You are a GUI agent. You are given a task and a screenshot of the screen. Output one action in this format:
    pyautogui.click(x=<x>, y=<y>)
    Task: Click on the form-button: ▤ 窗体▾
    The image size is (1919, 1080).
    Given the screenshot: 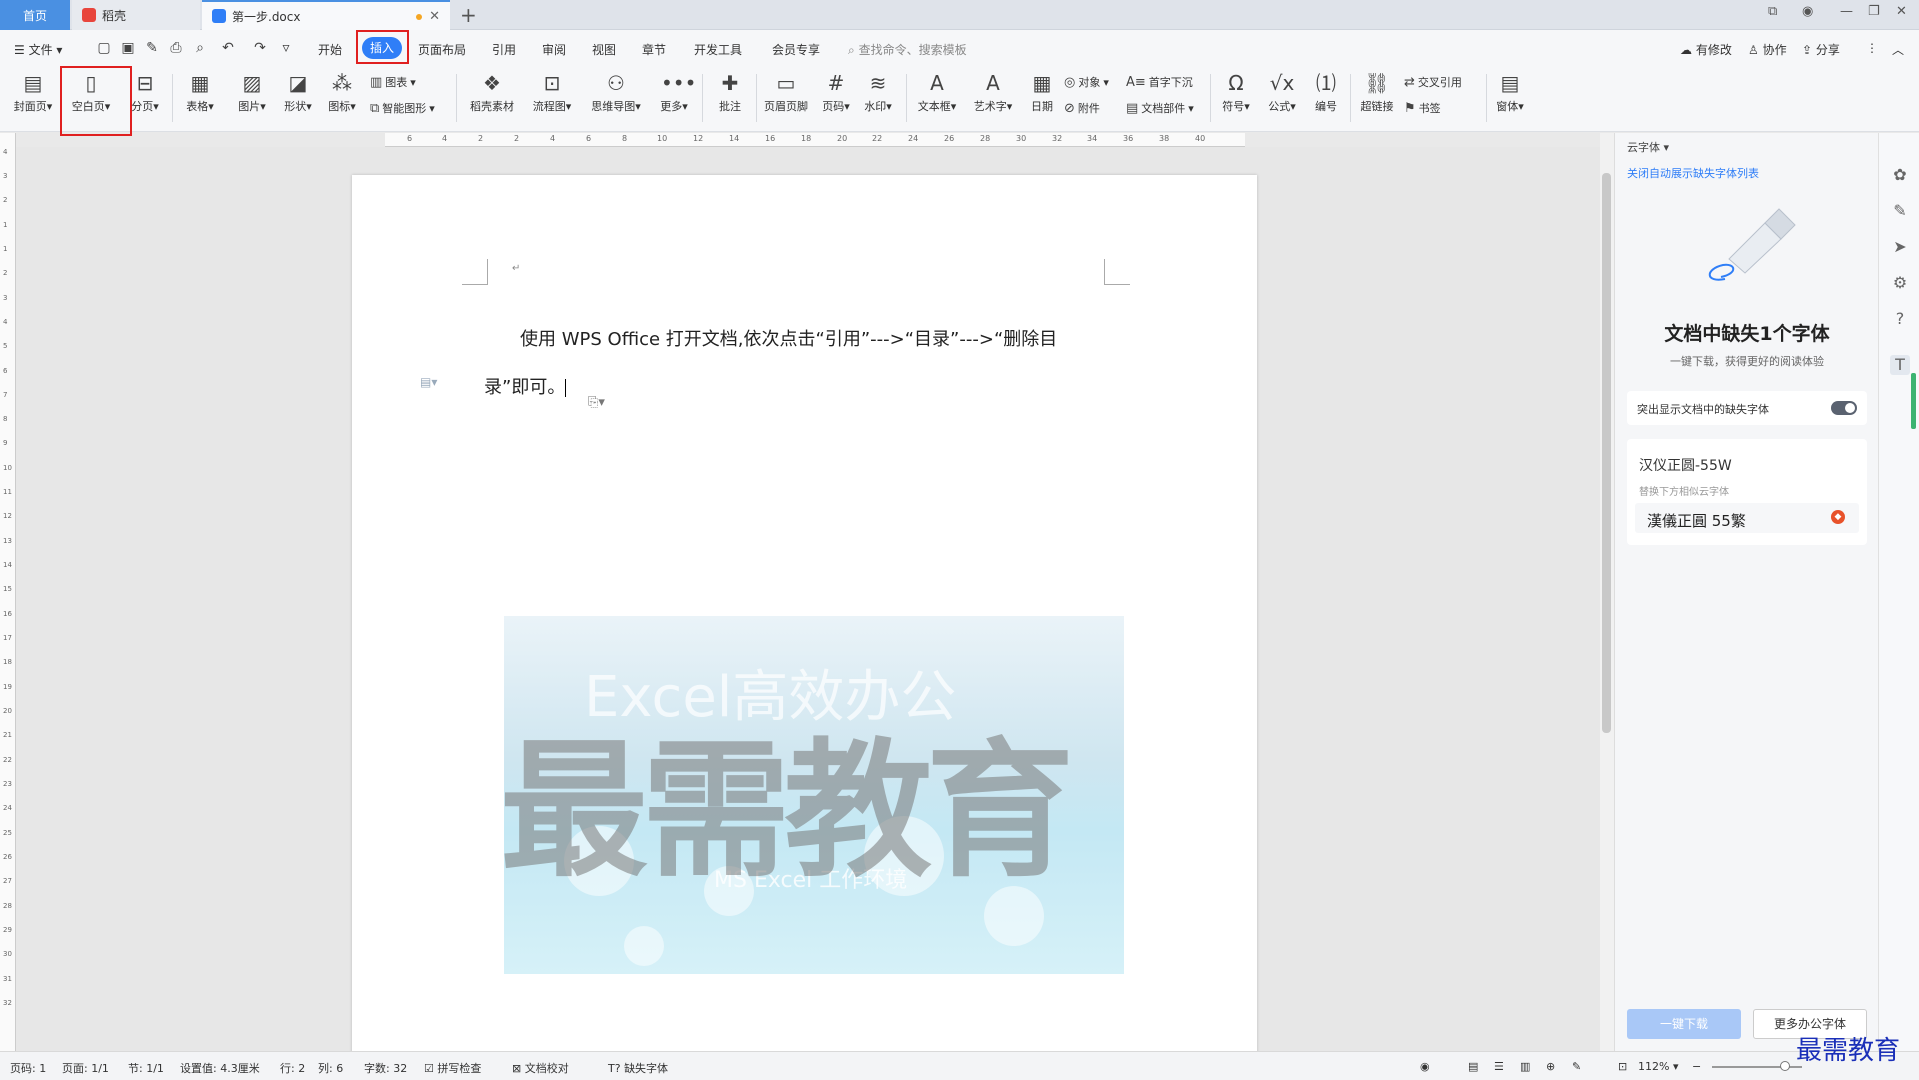 What is the action you would take?
    pyautogui.click(x=1510, y=92)
    